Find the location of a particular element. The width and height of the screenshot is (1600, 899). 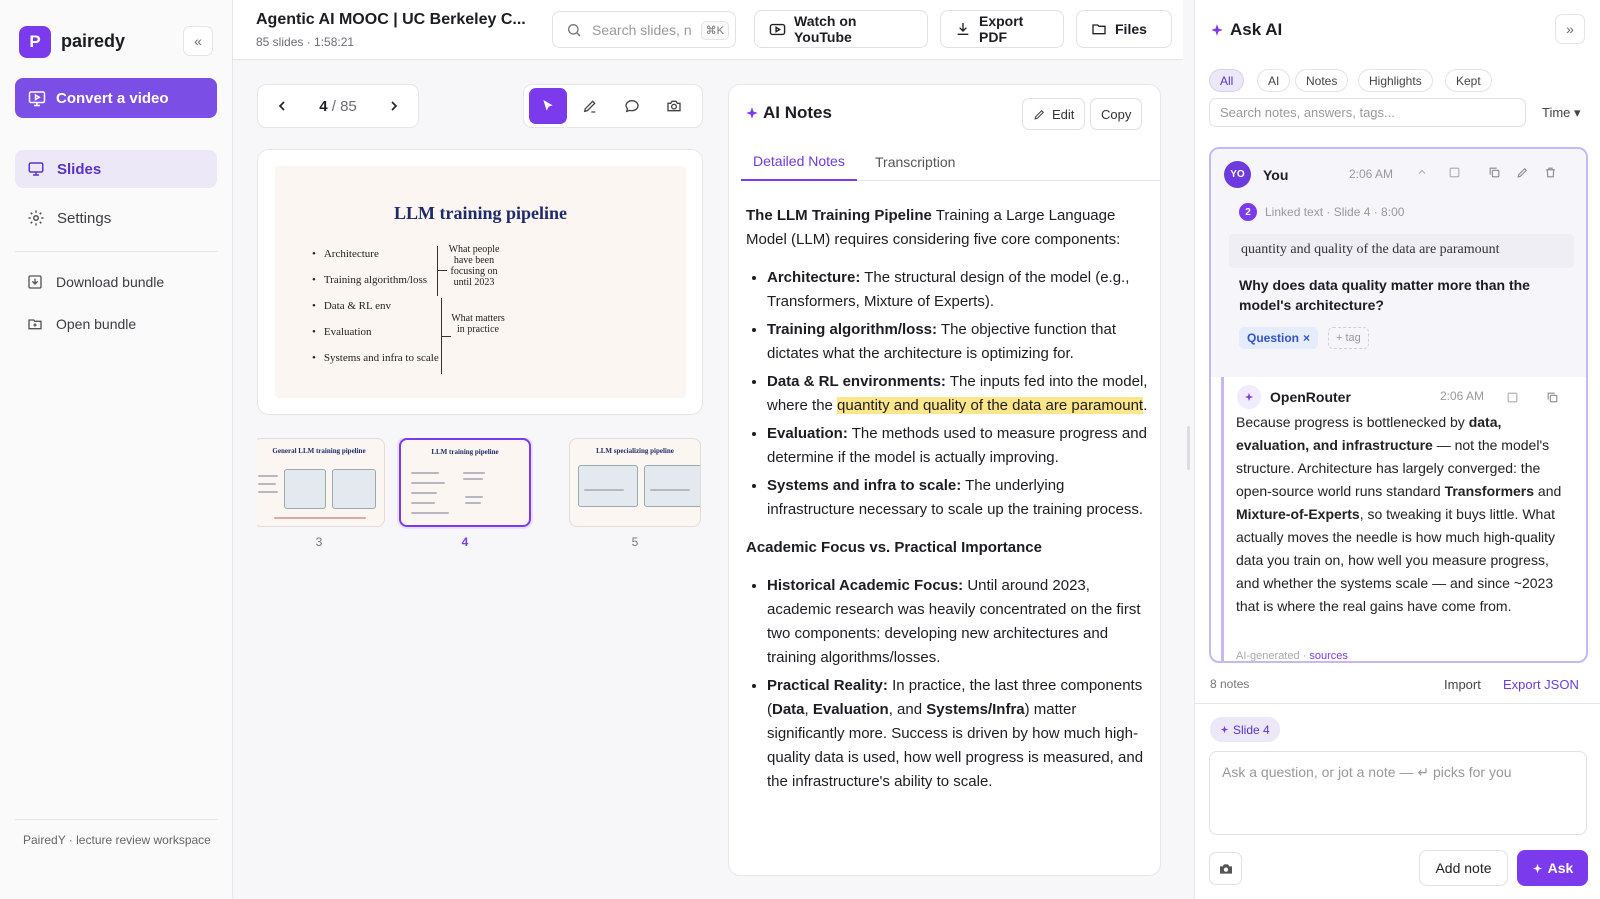

panel-resize-handle is located at coordinates (1188, 448).